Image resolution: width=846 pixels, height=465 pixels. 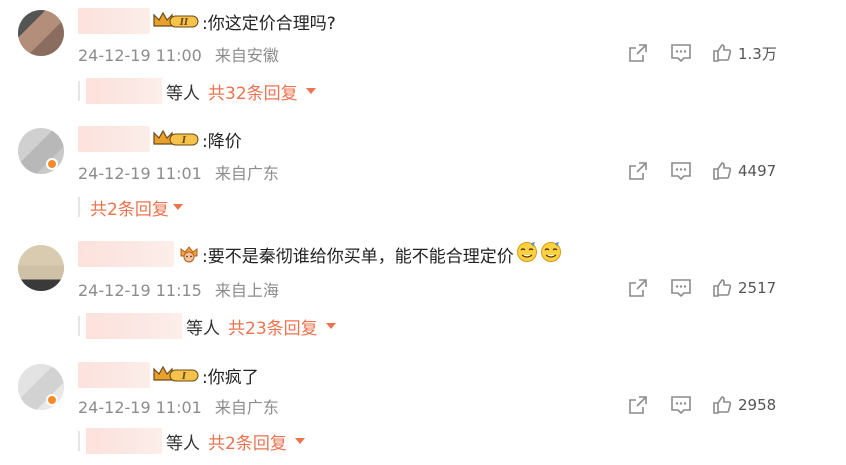 I want to click on comment-time: 24-12-19 11:00, so click(x=140, y=55).